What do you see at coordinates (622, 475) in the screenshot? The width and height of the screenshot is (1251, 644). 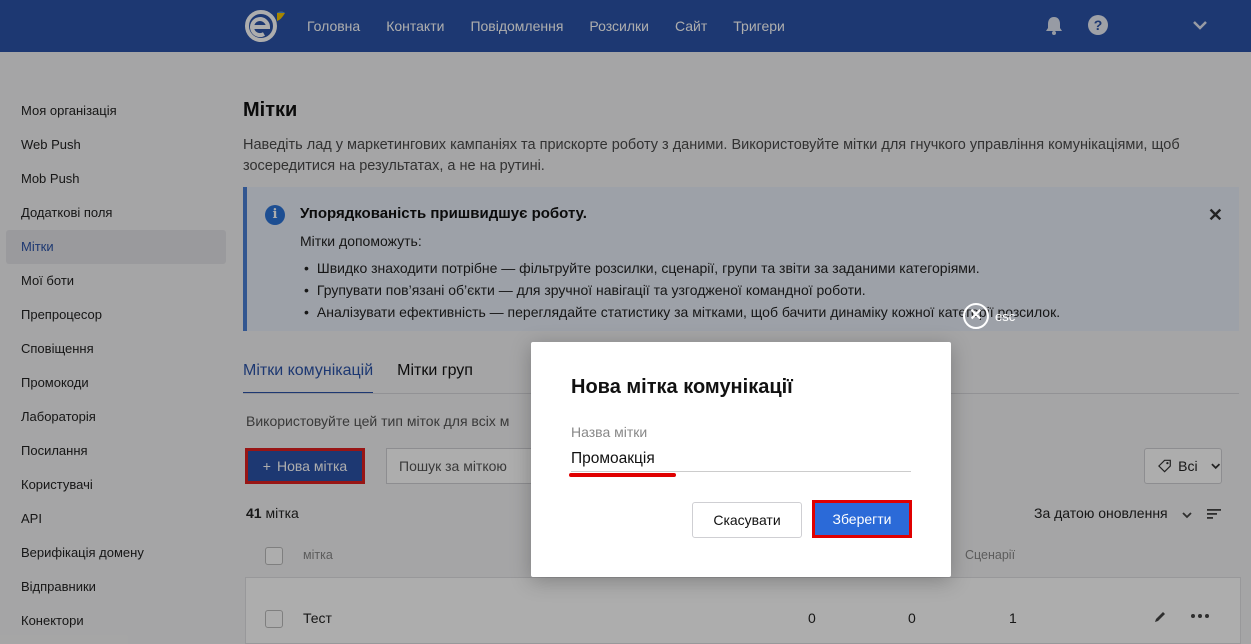 I see `highlight-underline` at bounding box center [622, 475].